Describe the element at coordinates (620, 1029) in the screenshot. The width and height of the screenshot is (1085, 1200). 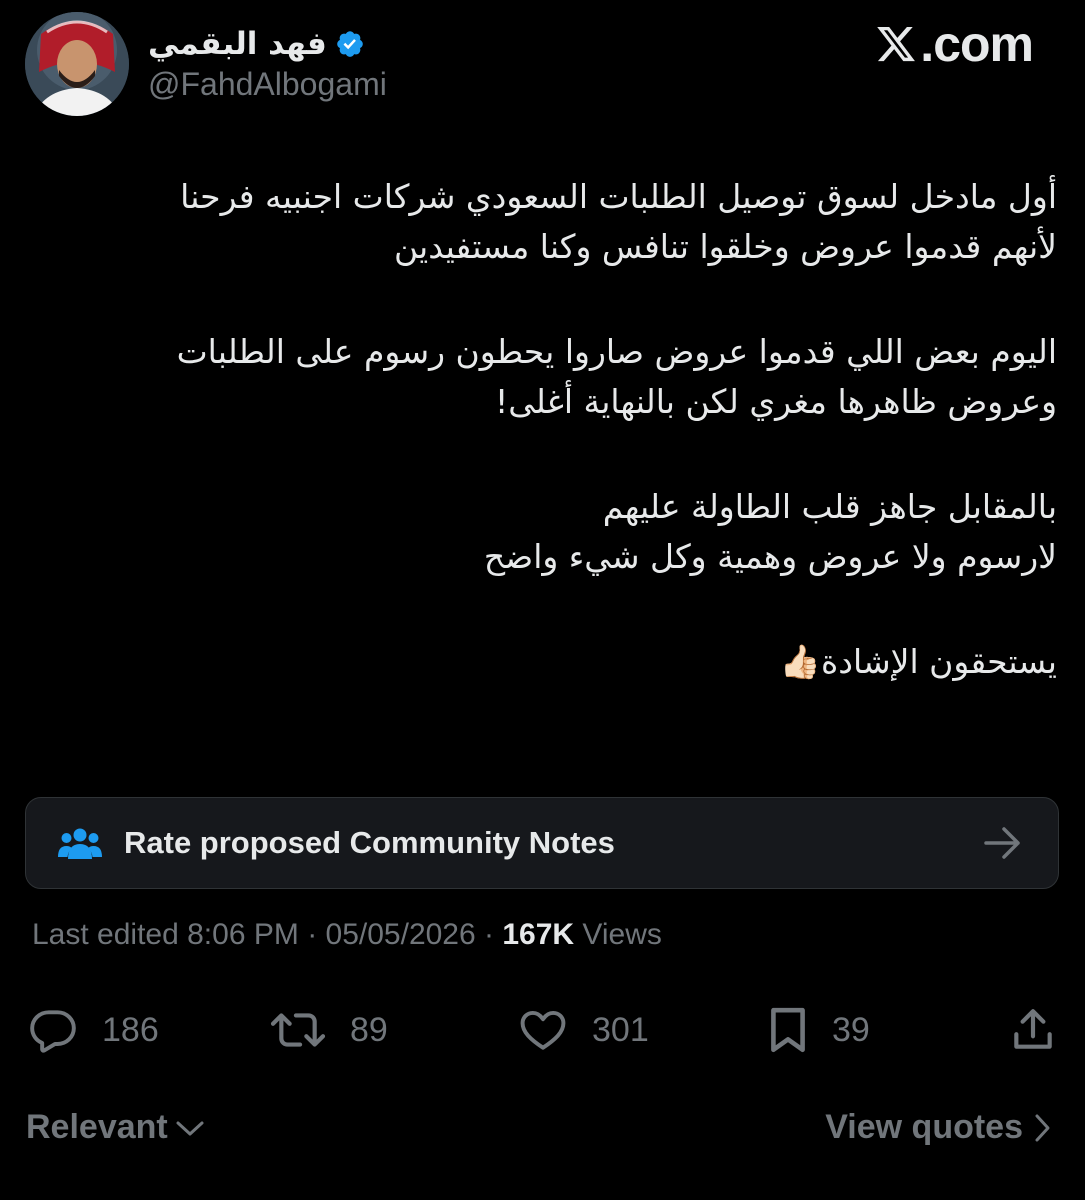
I see `like-count: 301` at that location.